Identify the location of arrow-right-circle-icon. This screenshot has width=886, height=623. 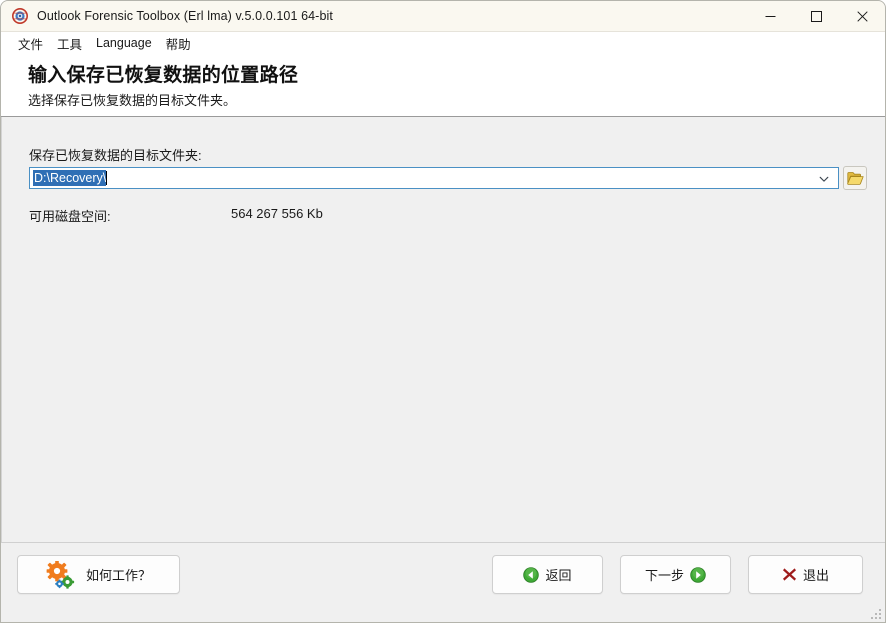
(698, 574).